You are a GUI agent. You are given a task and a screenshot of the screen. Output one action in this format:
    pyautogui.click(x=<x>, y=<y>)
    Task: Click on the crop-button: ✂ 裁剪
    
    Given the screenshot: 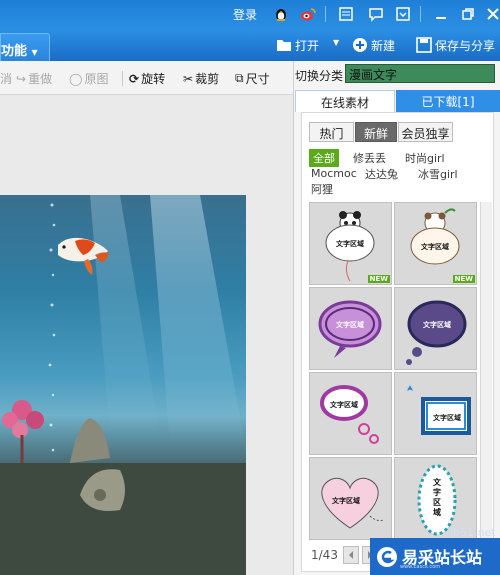 What is the action you would take?
    pyautogui.click(x=201, y=78)
    